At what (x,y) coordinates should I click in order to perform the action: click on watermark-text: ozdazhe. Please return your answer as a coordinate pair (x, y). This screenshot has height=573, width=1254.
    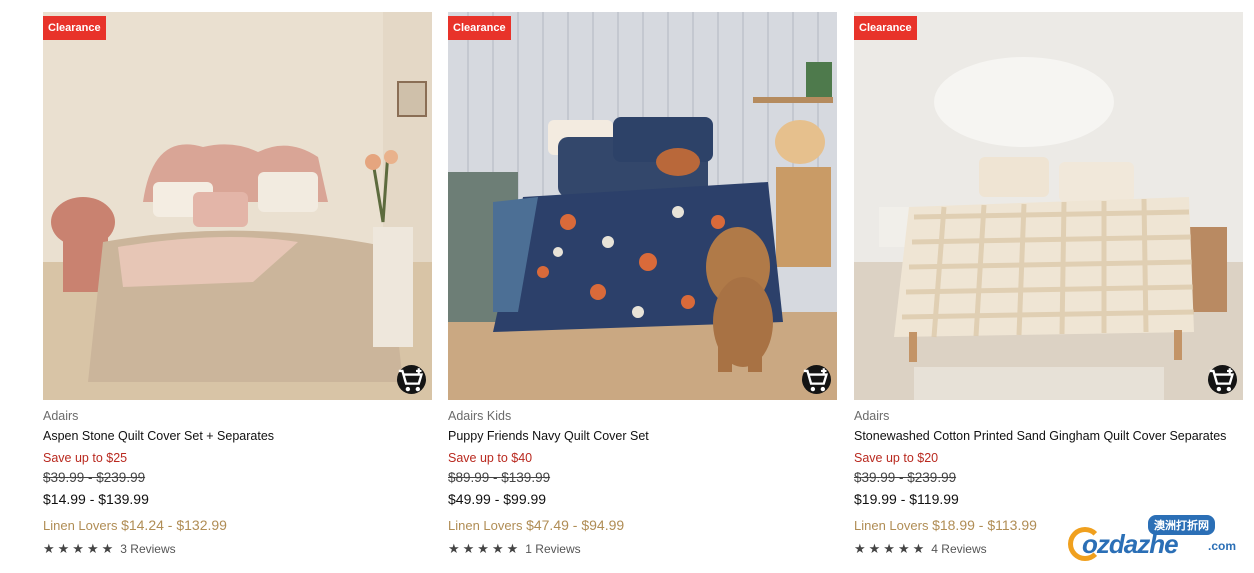
    Looking at the image, I should click on (1130, 544).